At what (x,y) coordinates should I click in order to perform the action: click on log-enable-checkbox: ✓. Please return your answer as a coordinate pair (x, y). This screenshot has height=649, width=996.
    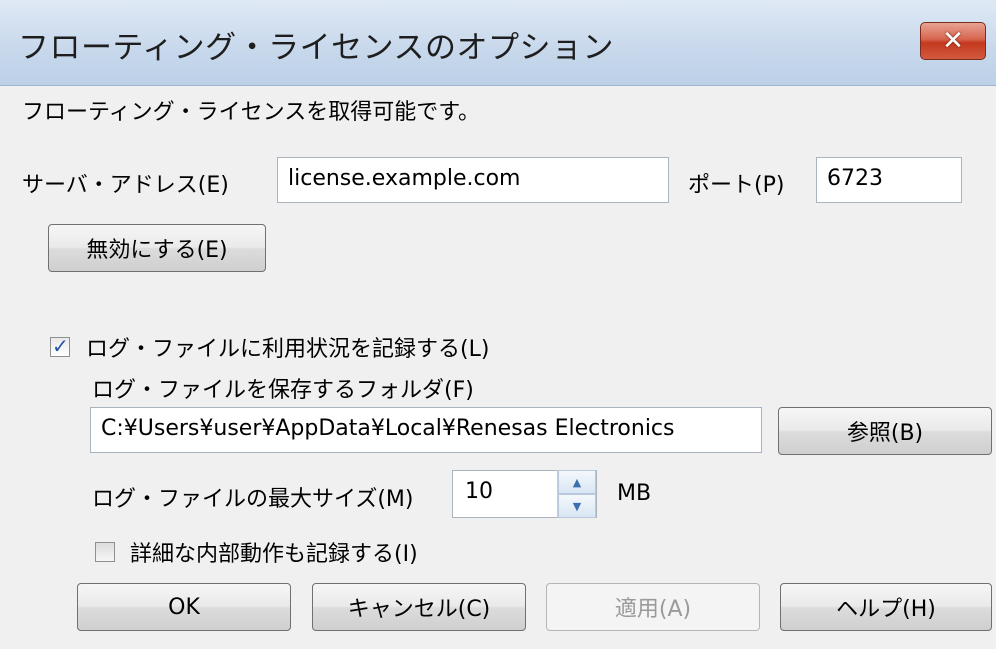
    Looking at the image, I should click on (60, 346).